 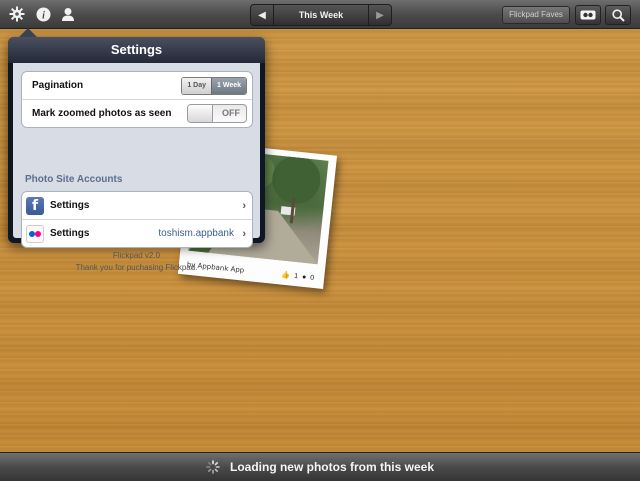 What do you see at coordinates (136, 267) in the screenshot?
I see `thanks-text: Thank you for puchasing Flickpad.` at bounding box center [136, 267].